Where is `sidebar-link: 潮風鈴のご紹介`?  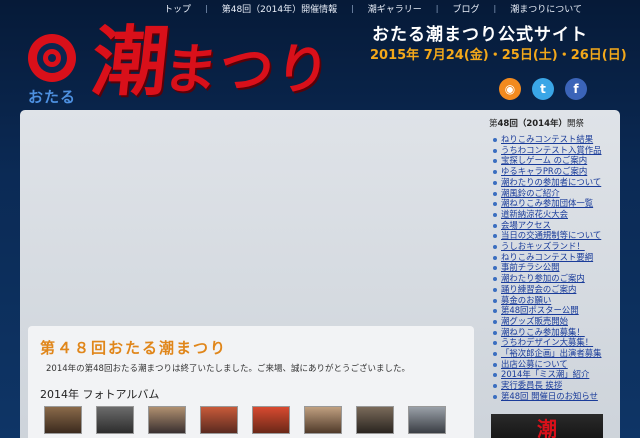
sidebar-link: 潮風鈴のご紹介 is located at coordinates (547, 193).